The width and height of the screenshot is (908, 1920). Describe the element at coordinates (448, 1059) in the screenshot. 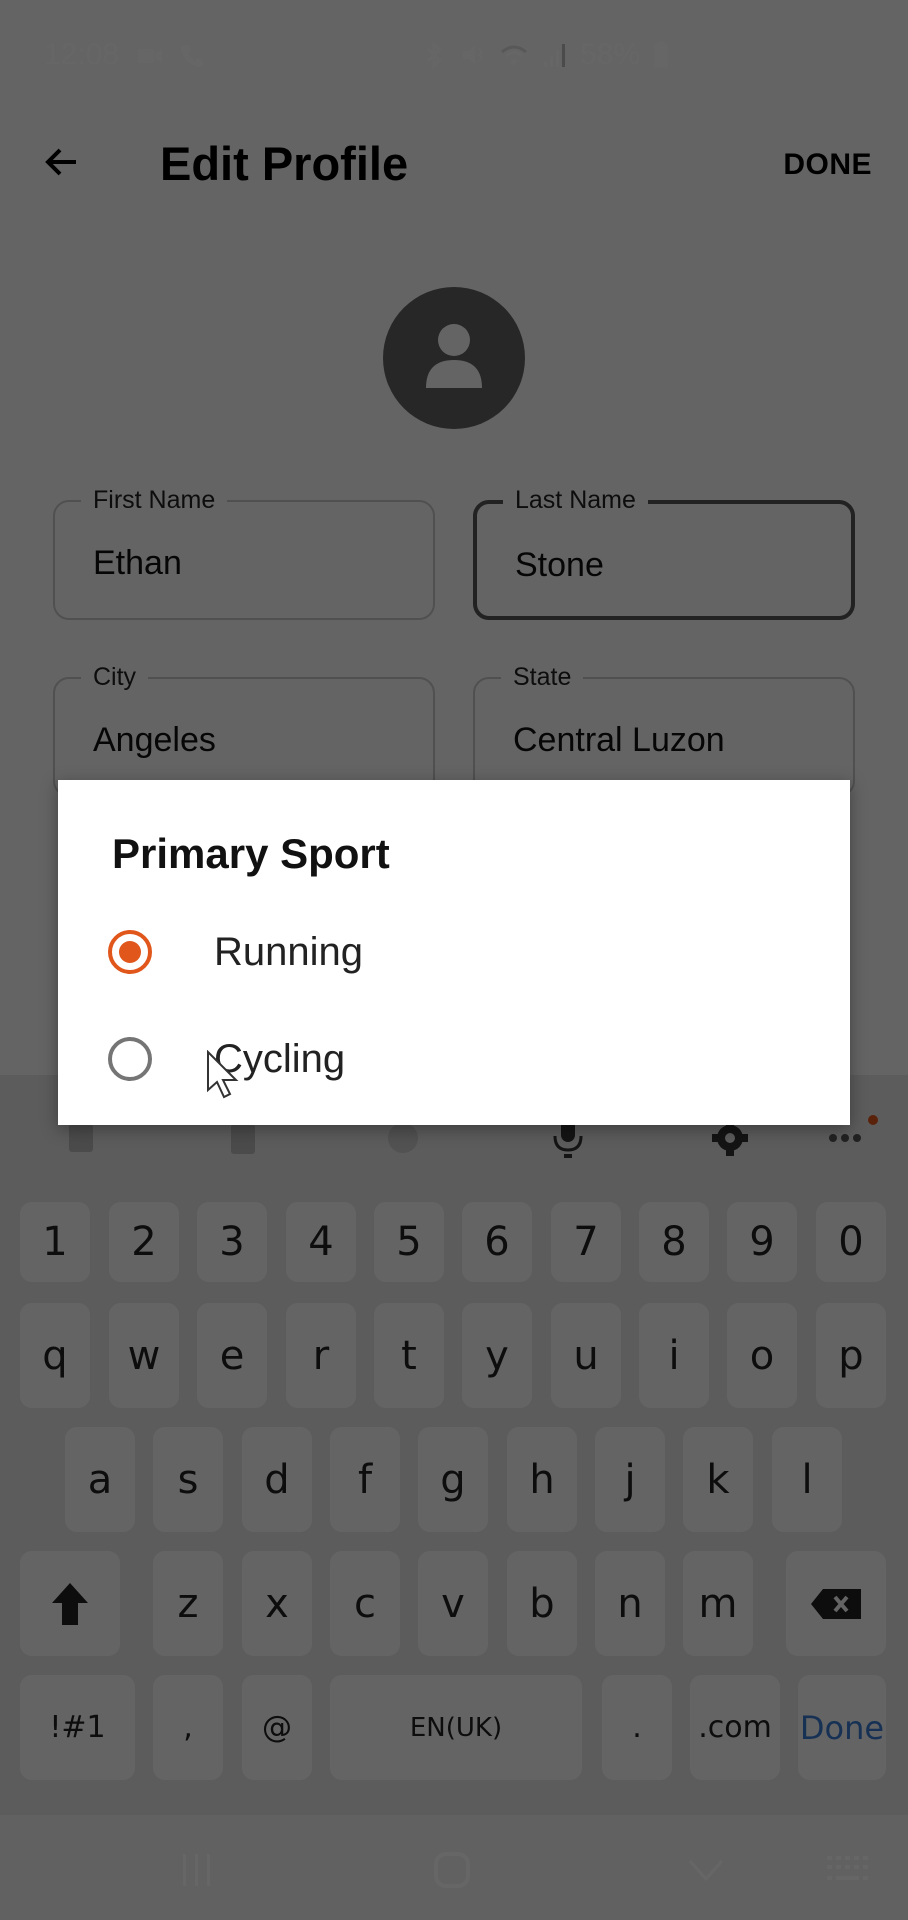

I see `option-cycling: Cycling` at that location.